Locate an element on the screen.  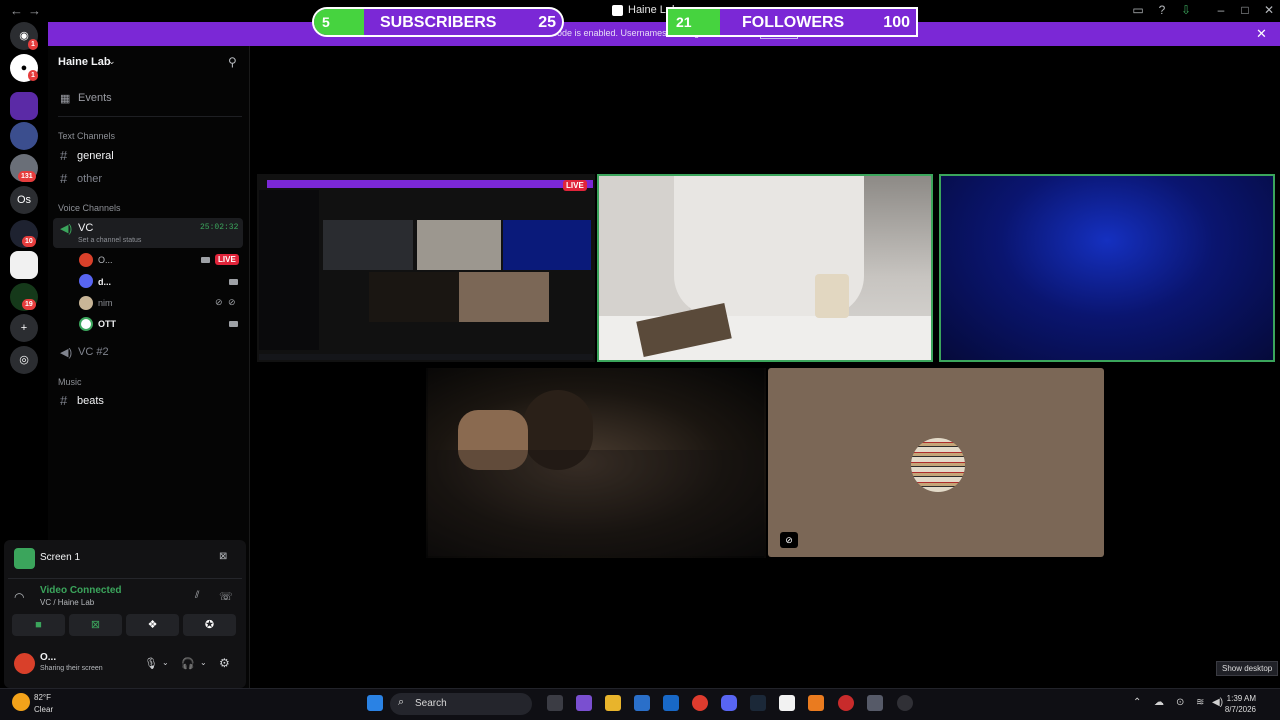
title-bar: ← → Haine Lab ▭ ? ⇩ – □ ✕ is located at coordinates (640, 11).